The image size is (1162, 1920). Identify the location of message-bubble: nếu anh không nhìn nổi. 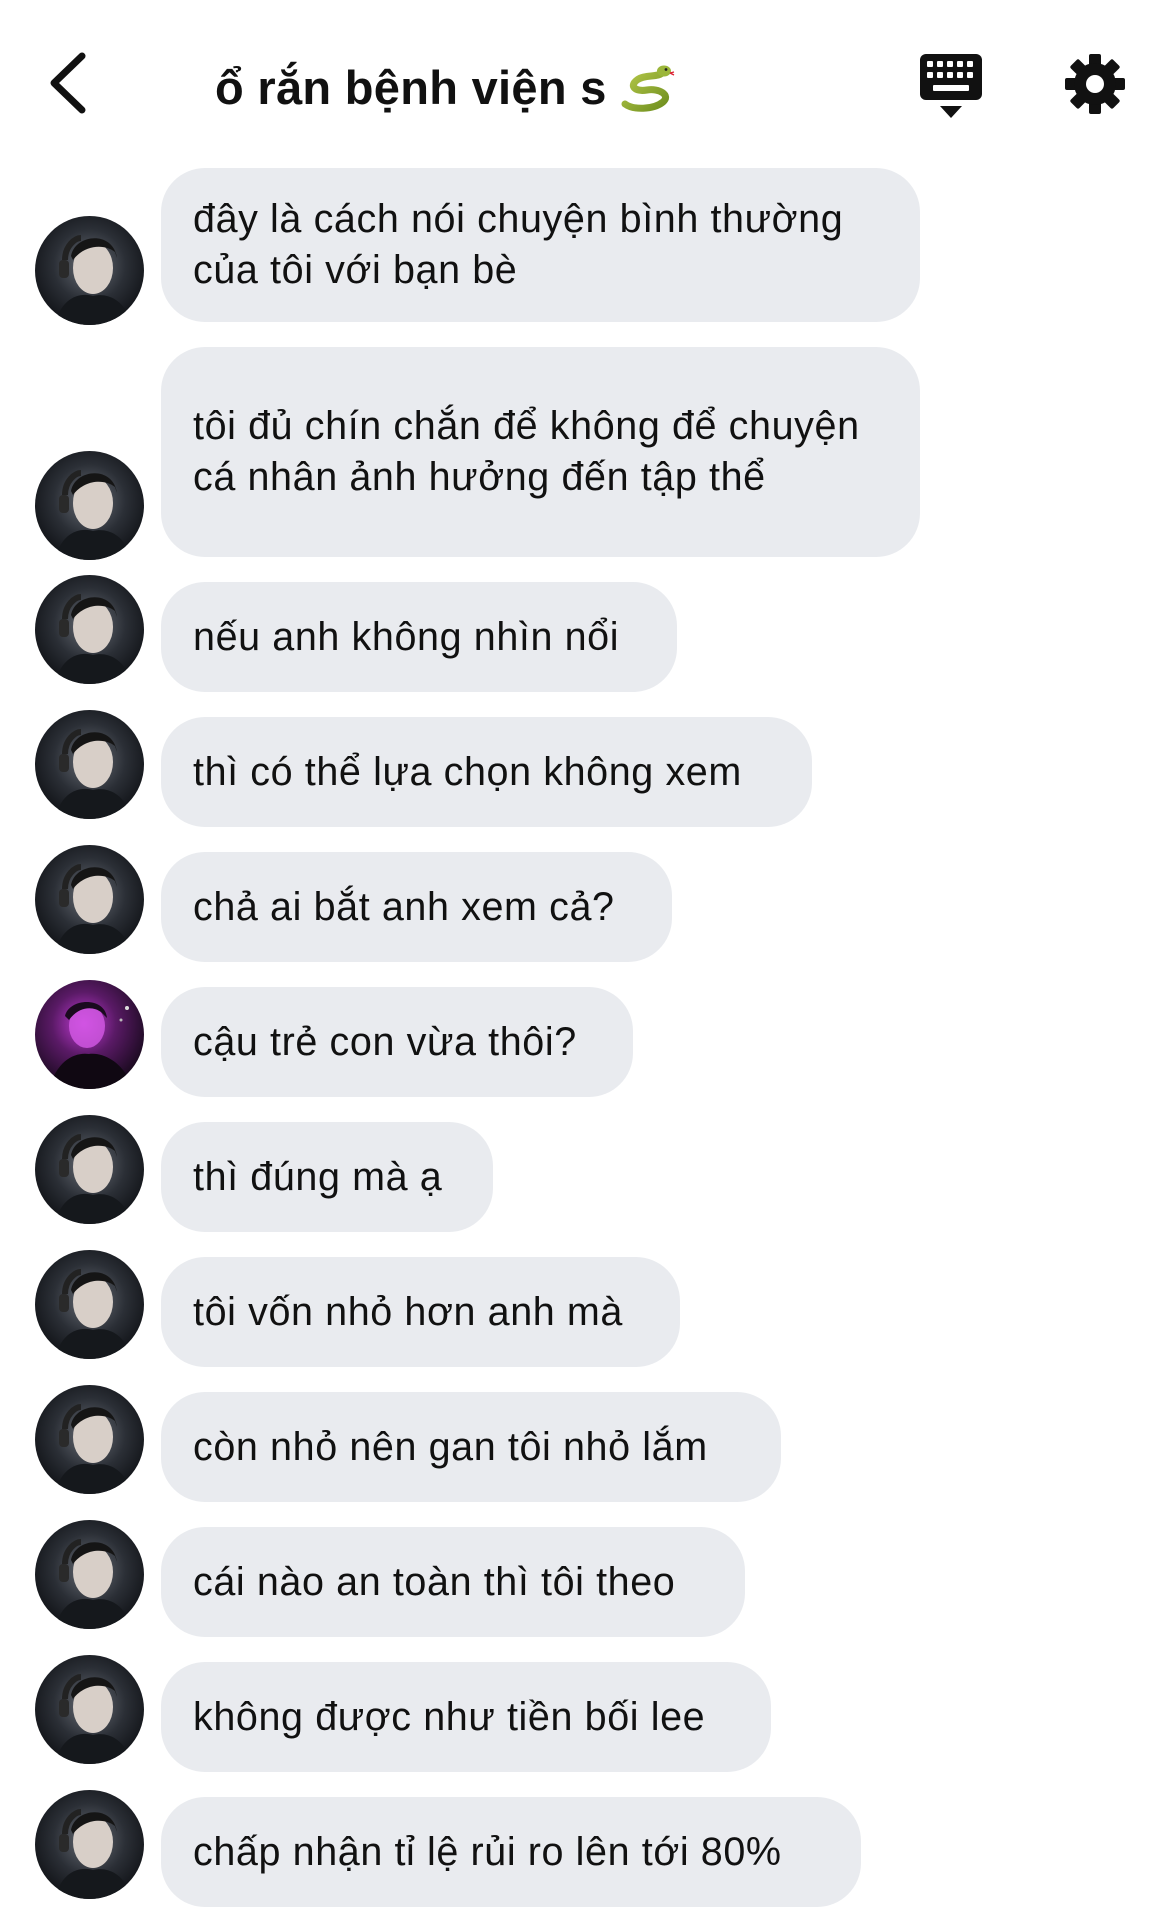
(419, 637).